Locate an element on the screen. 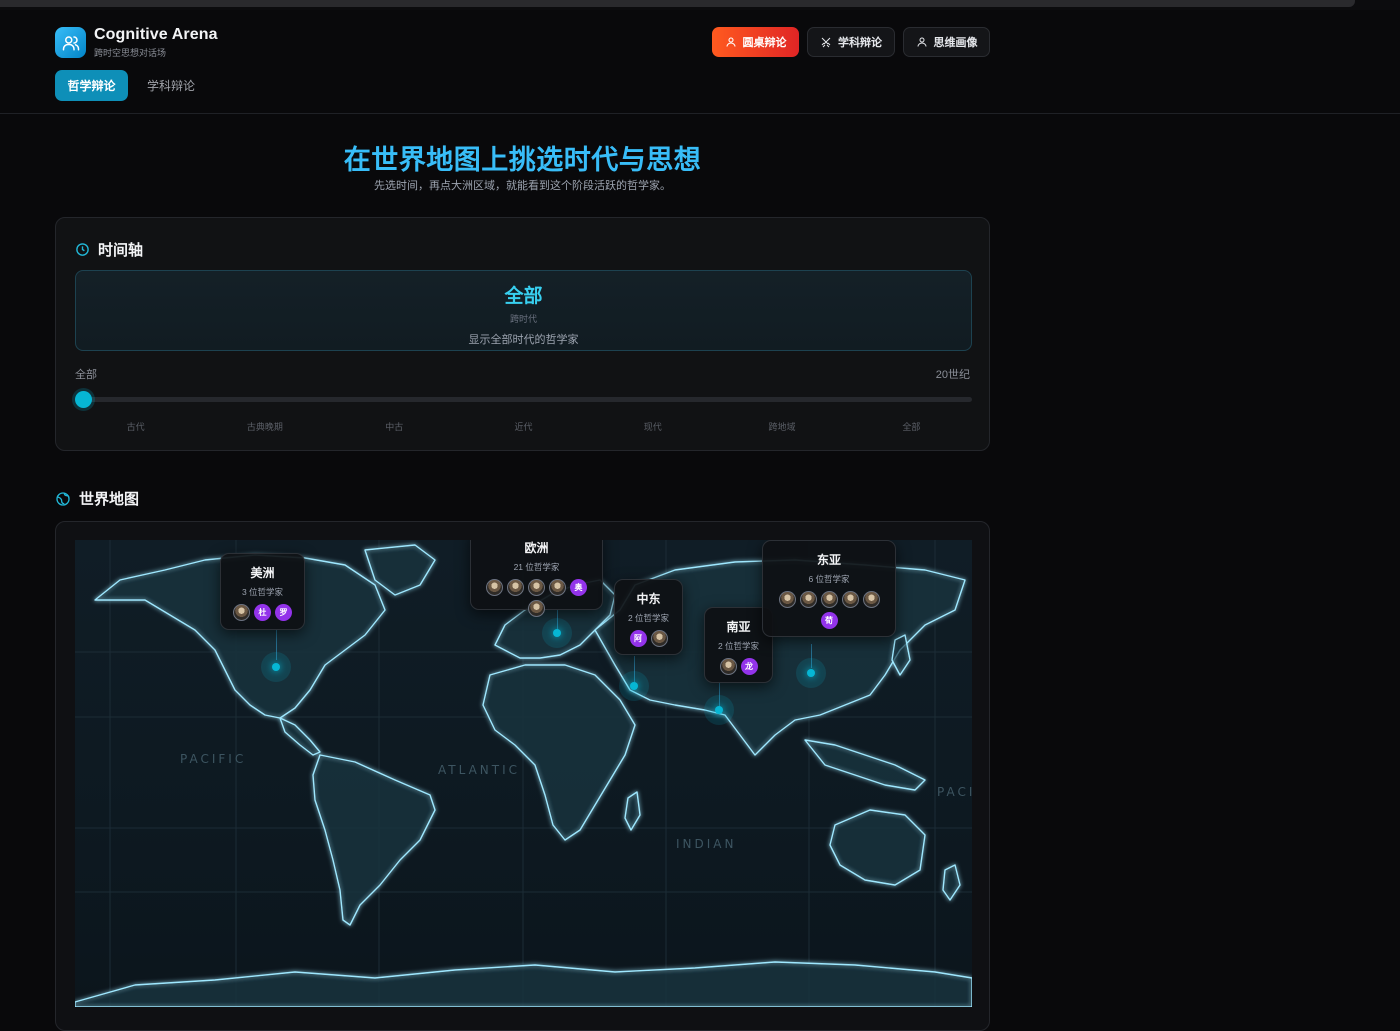 This screenshot has height=1031, width=1400. app-subtitle: 跨时空思想对话场 is located at coordinates (130, 53).